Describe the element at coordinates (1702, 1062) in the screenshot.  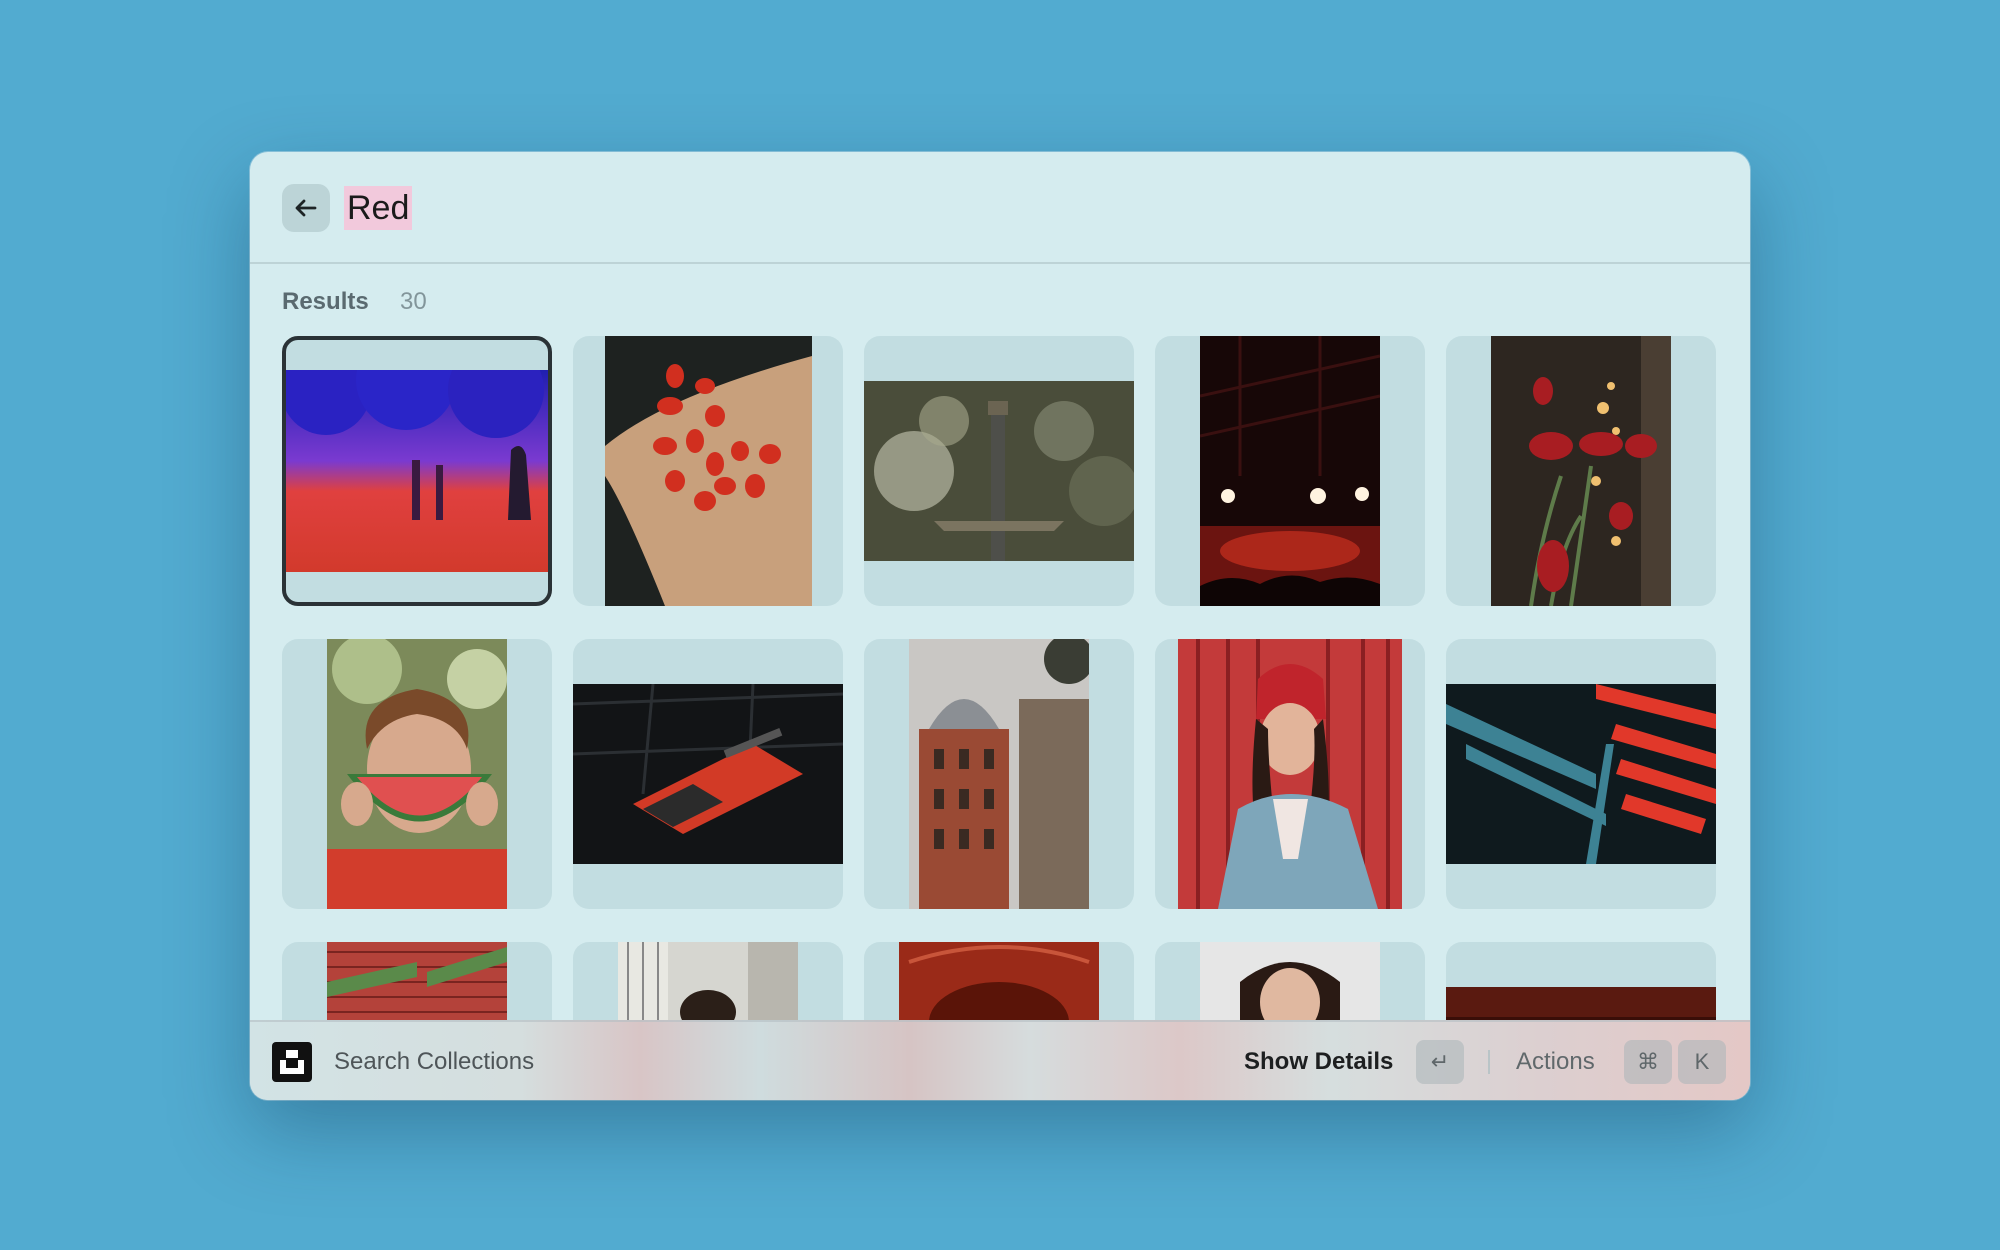
I see `k-key-hint: K` at that location.